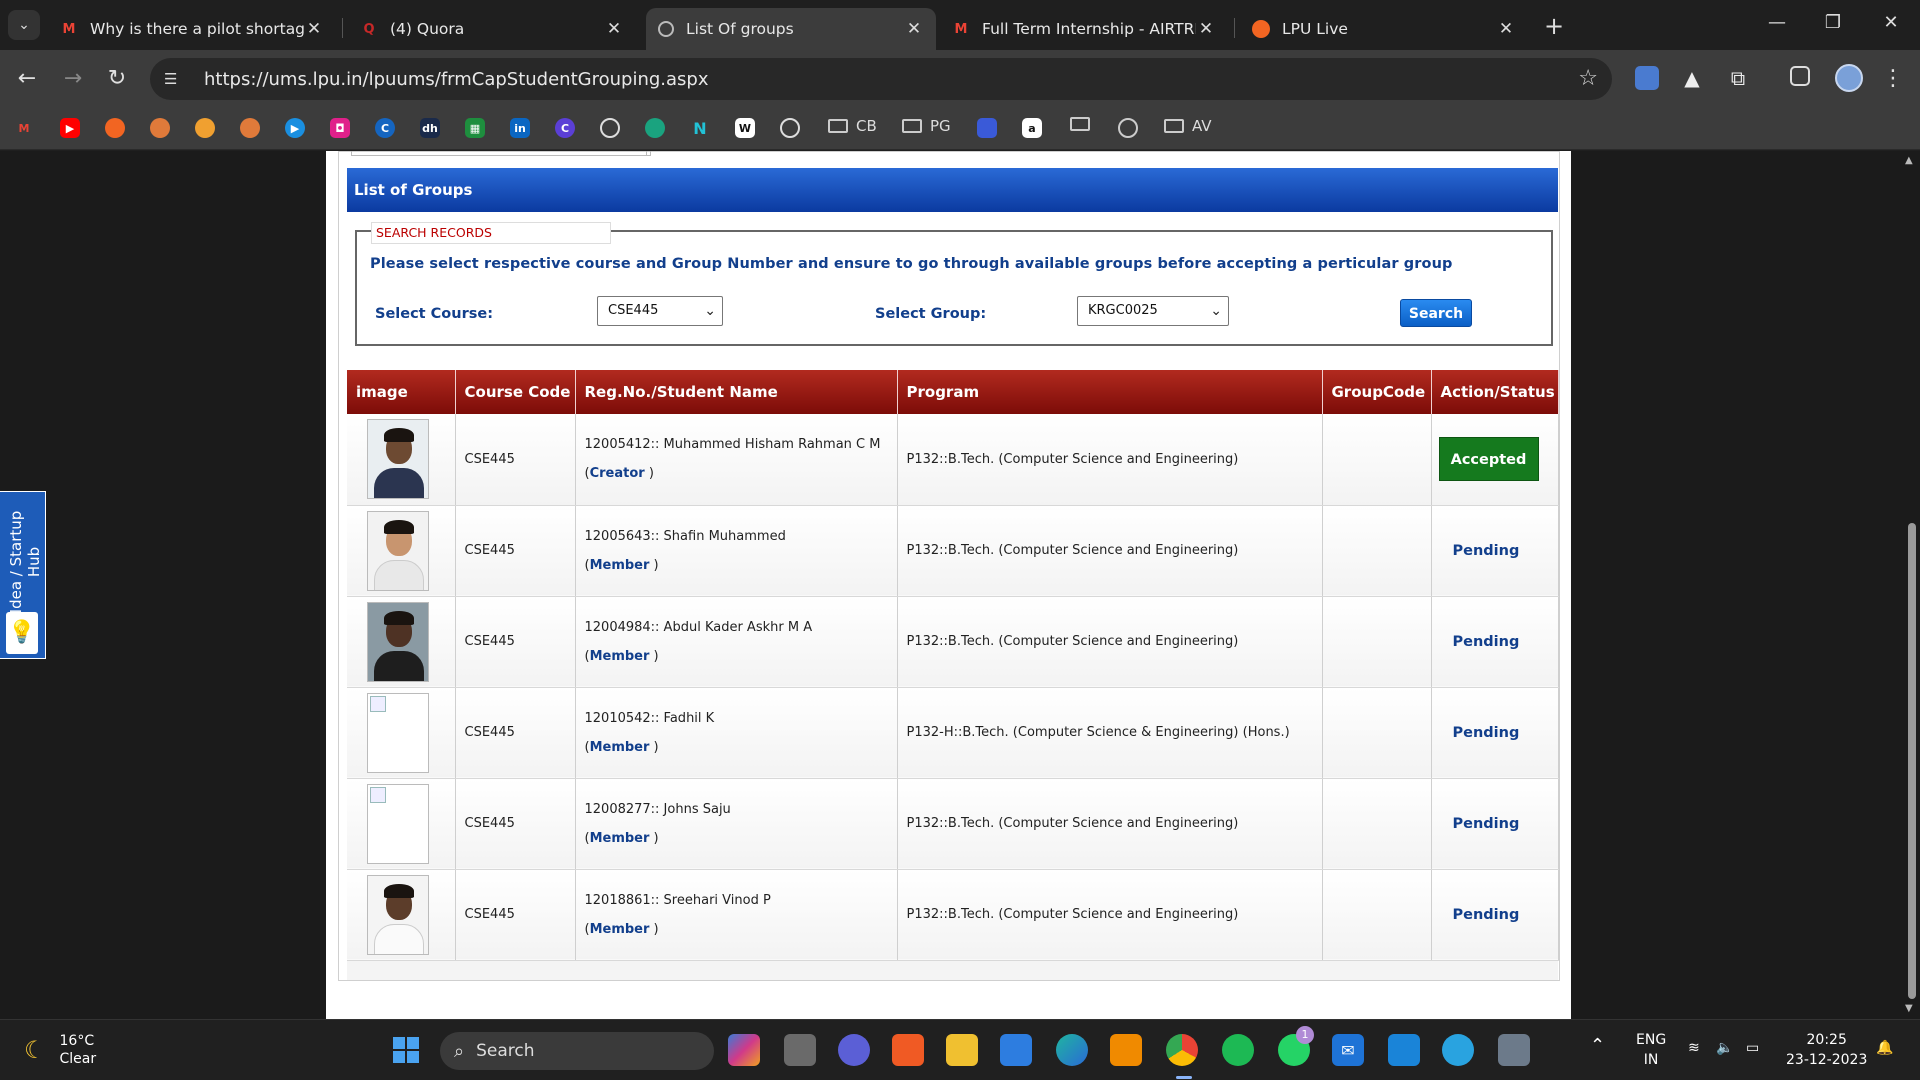 This screenshot has width=1920, height=1080. What do you see at coordinates (852, 126) in the screenshot?
I see `bookmark-folder-cb: CB` at bounding box center [852, 126].